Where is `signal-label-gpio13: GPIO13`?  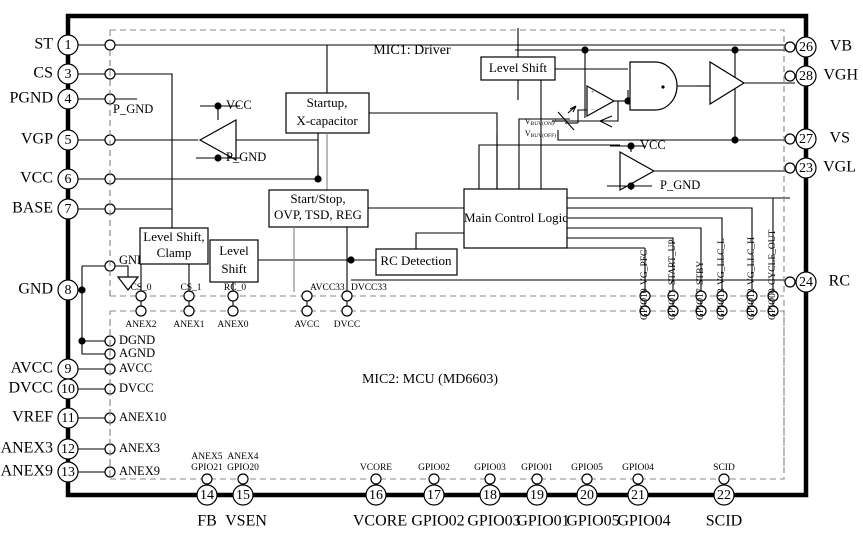 signal-label-gpio13: GPIO13 is located at coordinates (722, 304).